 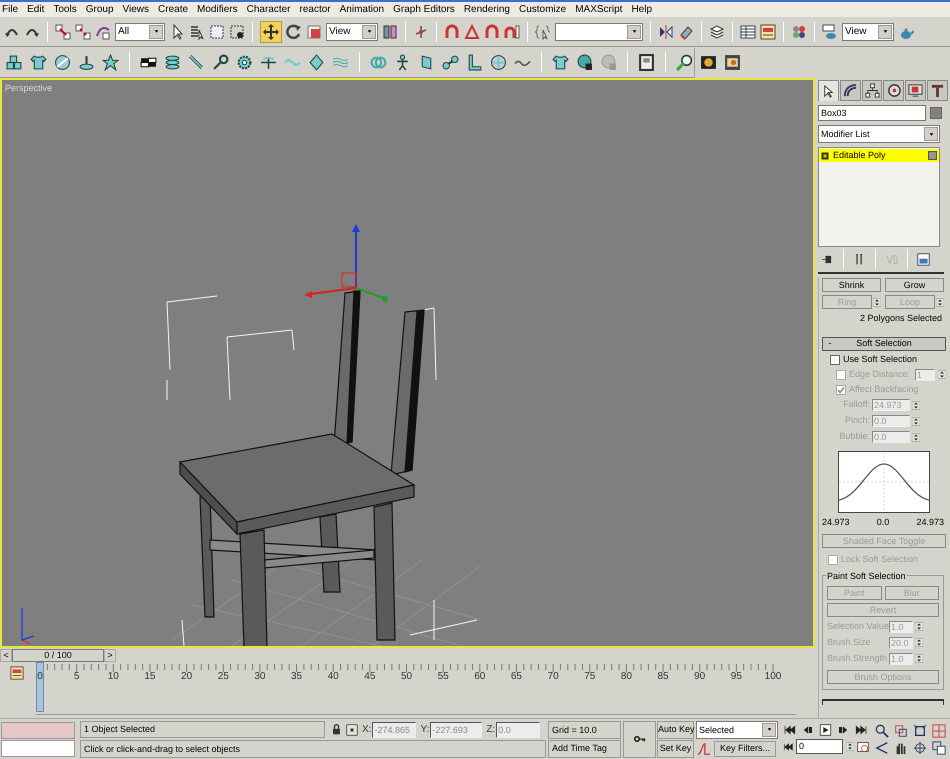 I want to click on mirror-icon, so click(x=666, y=32).